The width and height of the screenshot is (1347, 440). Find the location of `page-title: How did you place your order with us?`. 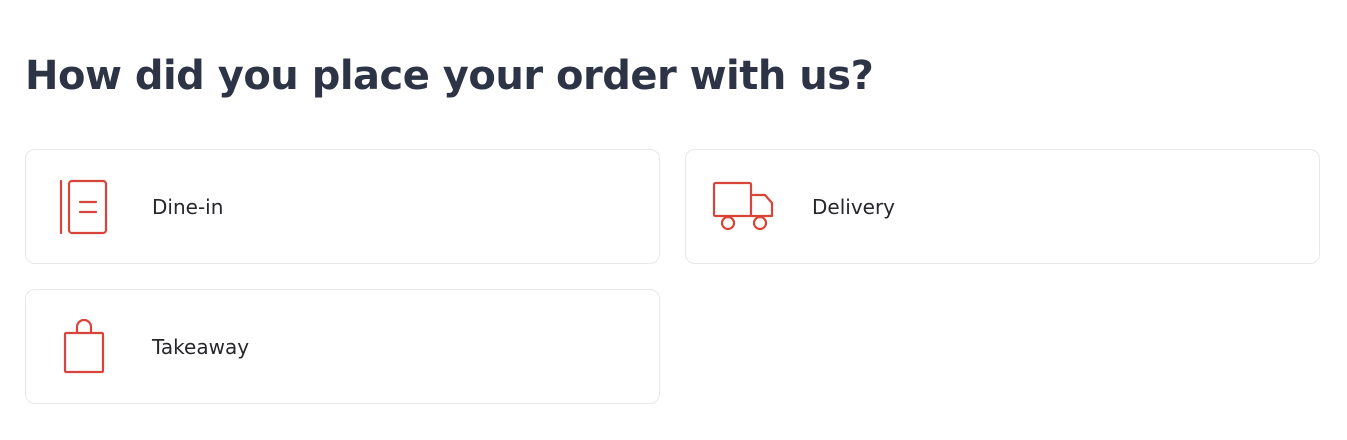

page-title: How did you place your order with us? is located at coordinates (449, 76).